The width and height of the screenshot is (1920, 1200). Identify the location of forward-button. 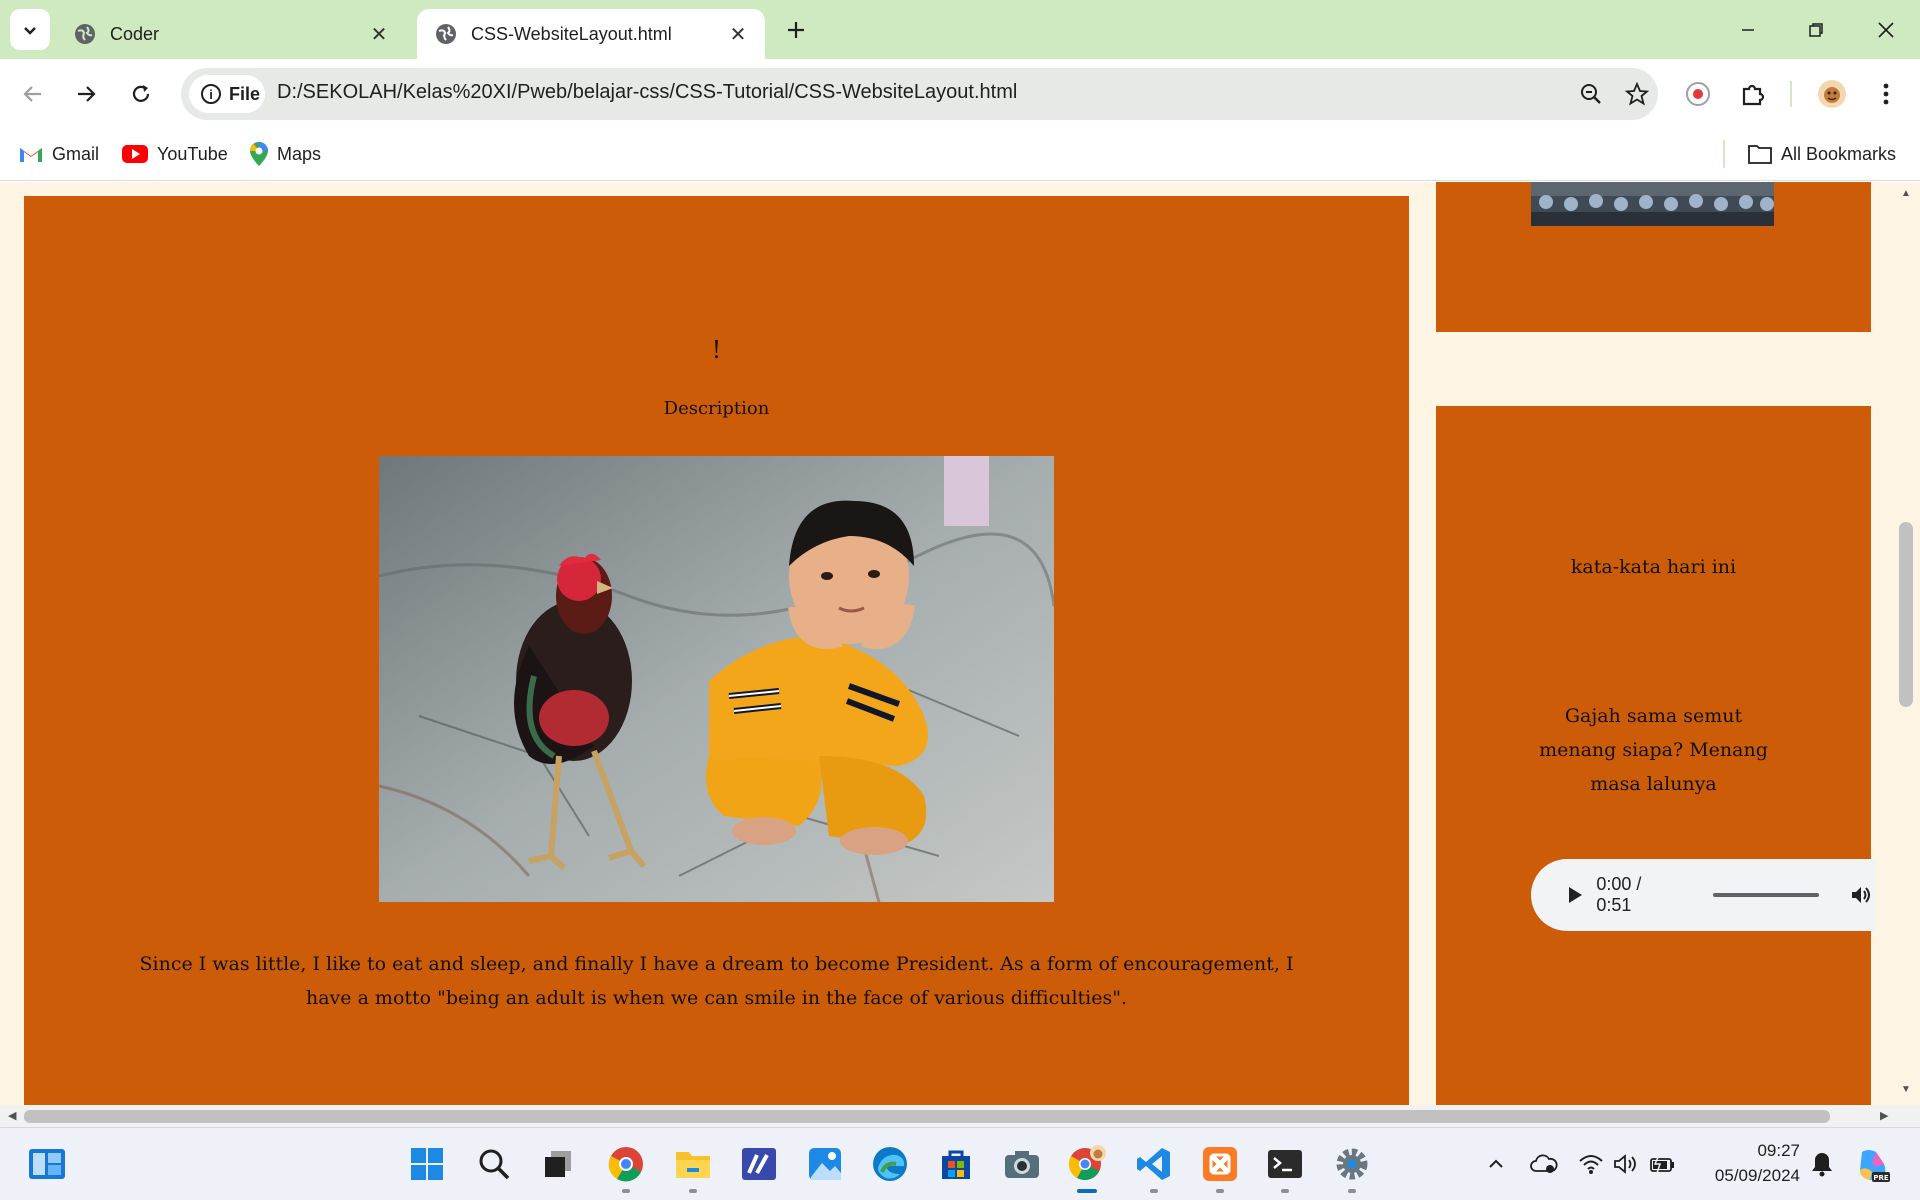
(86, 94).